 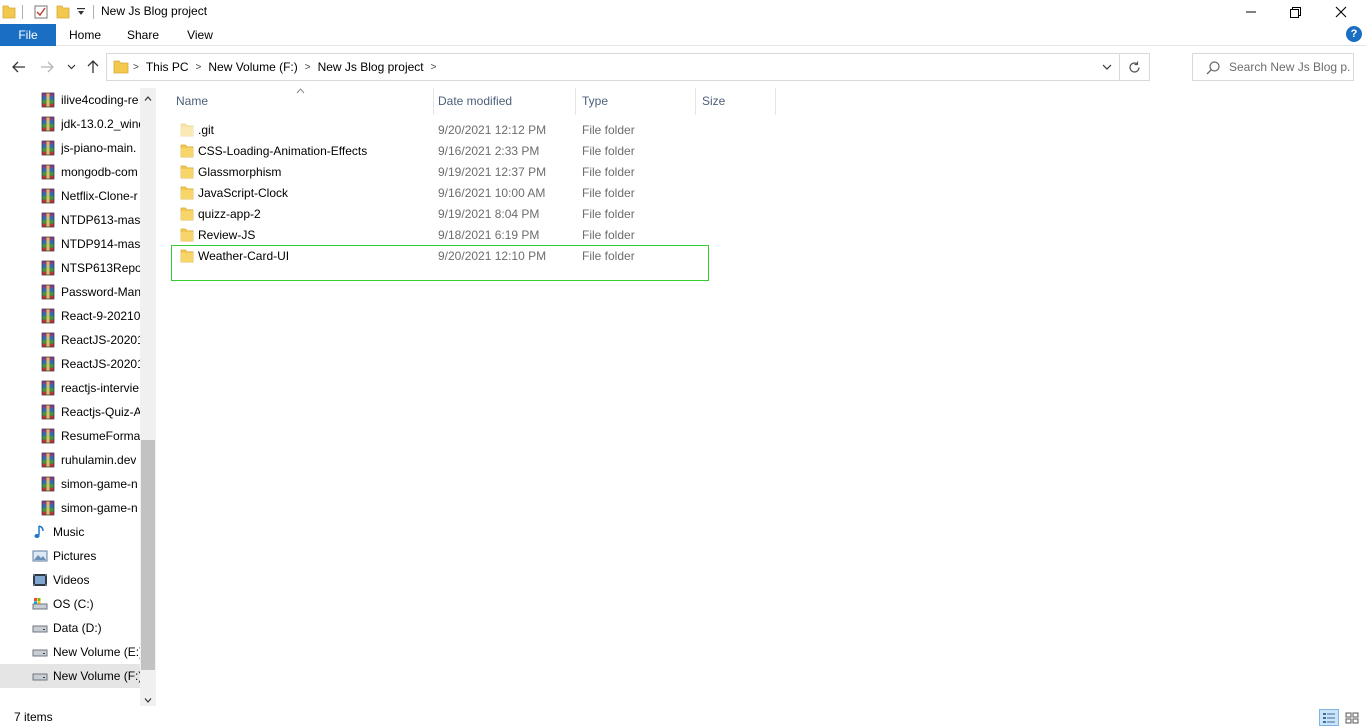 I want to click on search-input, so click(x=1290, y=67).